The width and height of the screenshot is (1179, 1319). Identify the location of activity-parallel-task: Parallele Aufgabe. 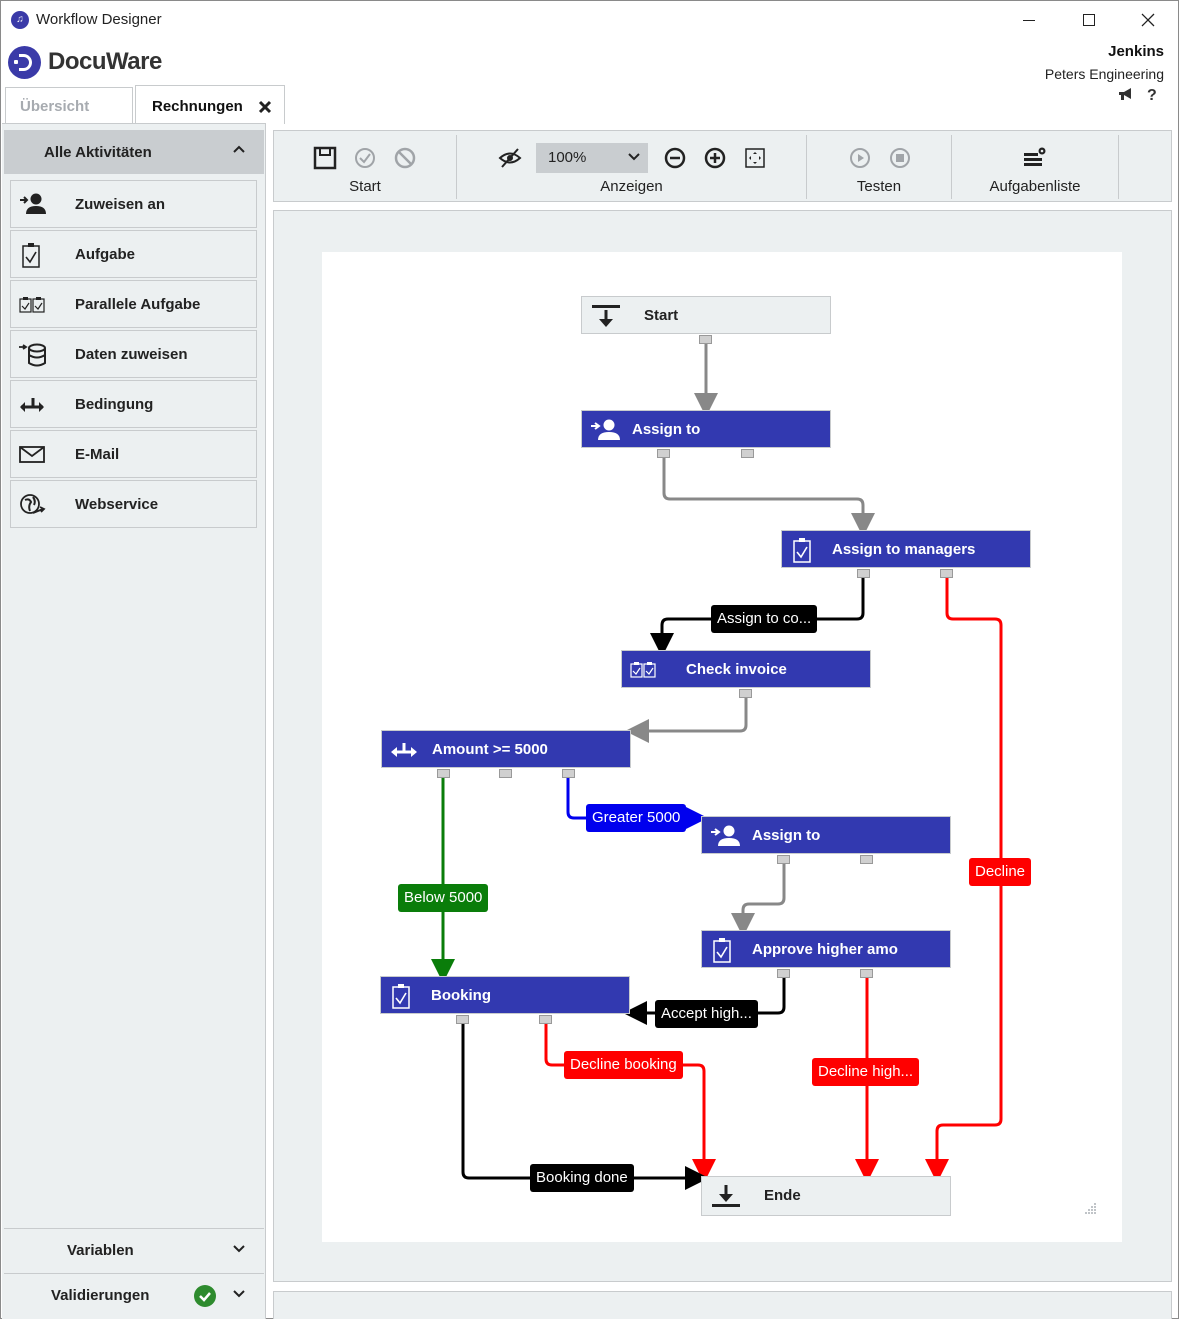
(133, 304).